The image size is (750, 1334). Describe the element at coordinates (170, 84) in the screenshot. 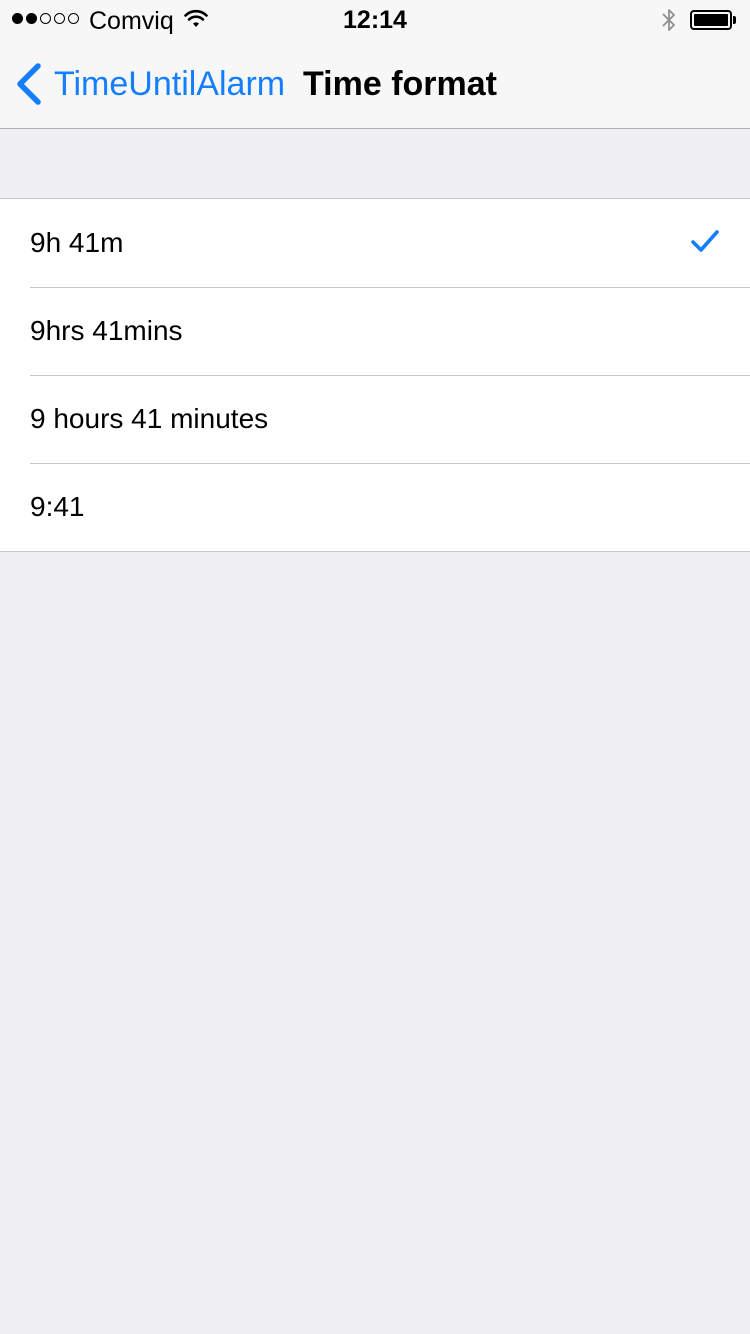

I see `back-button-label: TimeUntilAlarm` at that location.